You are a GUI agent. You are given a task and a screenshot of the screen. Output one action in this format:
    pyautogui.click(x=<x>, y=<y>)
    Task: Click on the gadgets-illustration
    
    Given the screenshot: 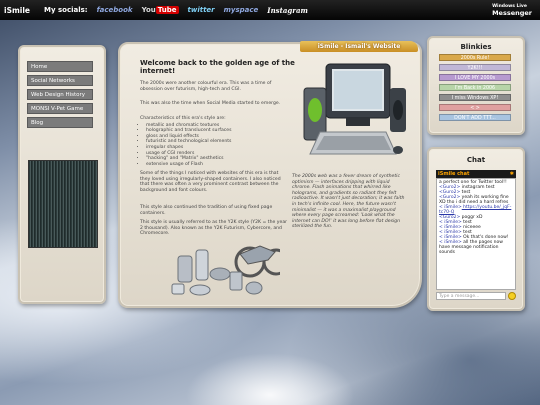 What is the action you would take?
    pyautogui.click(x=225, y=270)
    